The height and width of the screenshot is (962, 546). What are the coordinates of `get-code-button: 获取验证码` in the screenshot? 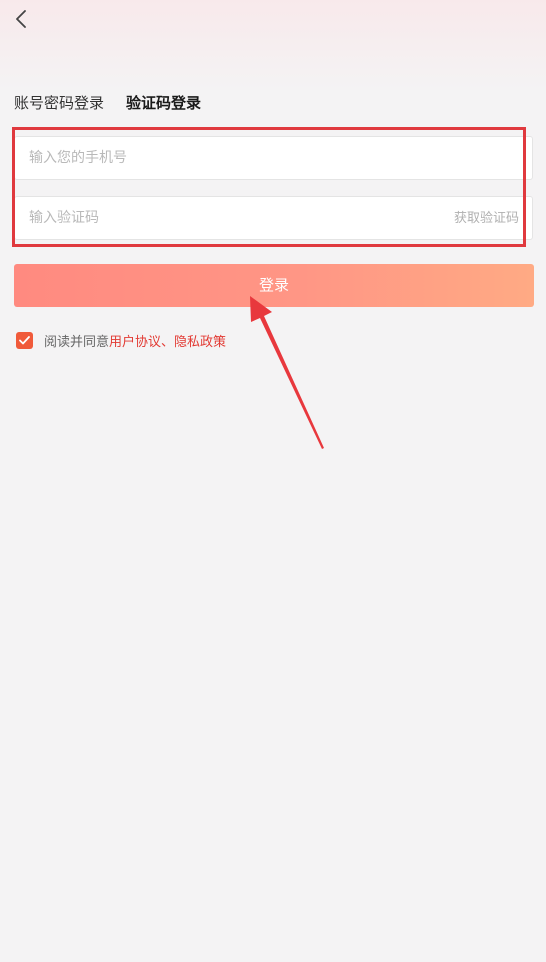 It's located at (486, 219).